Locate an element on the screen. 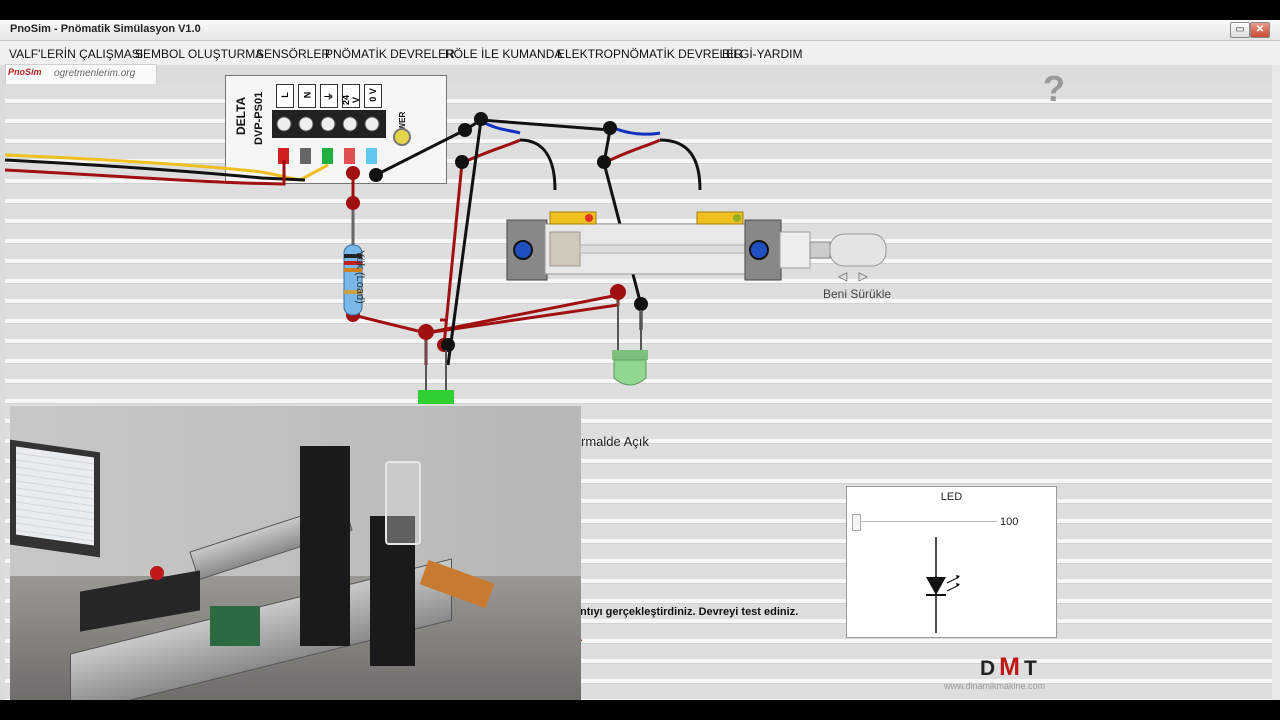  power-led-icon is located at coordinates (402, 137).